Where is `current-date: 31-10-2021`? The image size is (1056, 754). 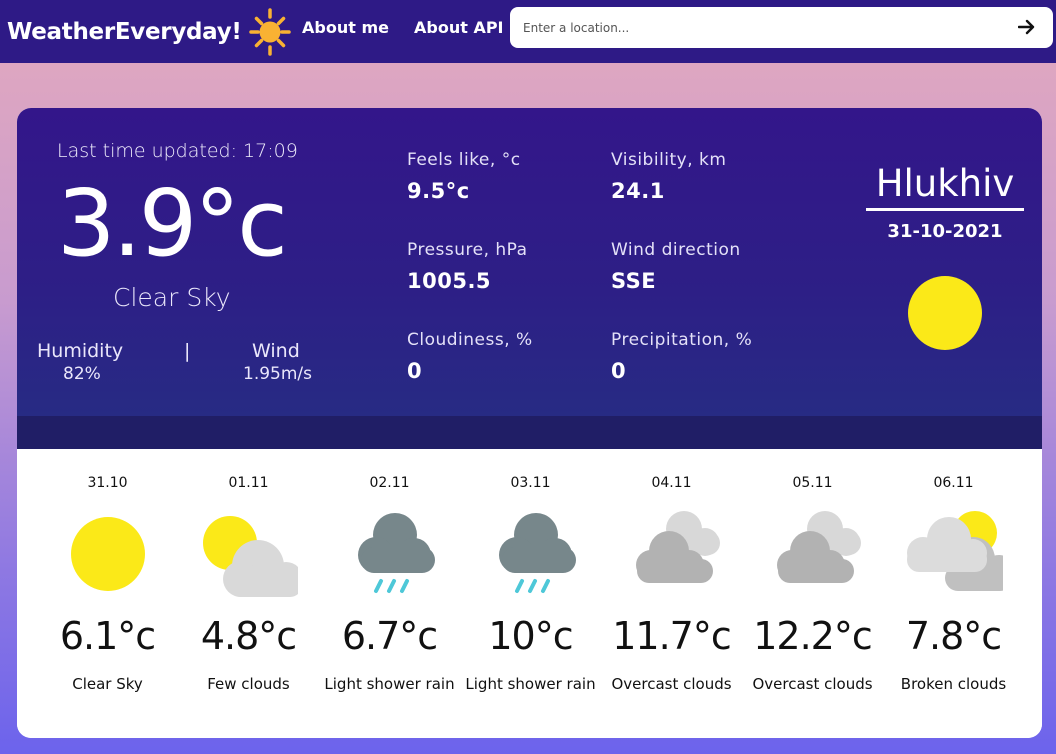
current-date: 31-10-2021 is located at coordinates (945, 231).